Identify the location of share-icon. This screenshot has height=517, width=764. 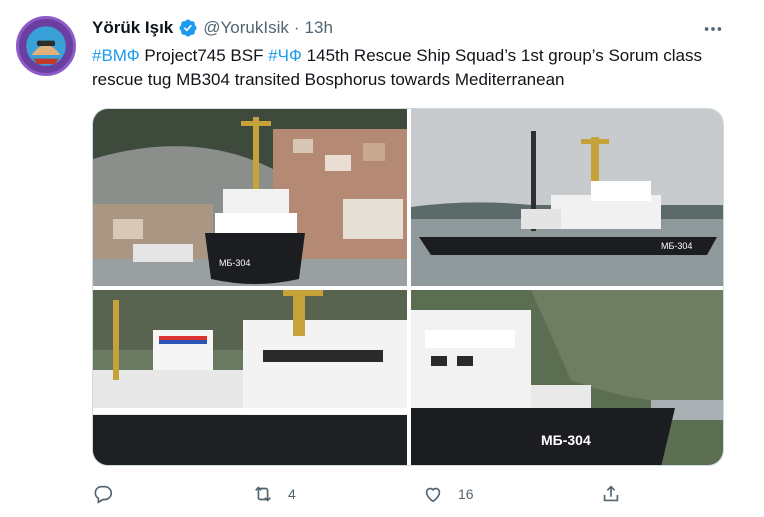
(611, 493).